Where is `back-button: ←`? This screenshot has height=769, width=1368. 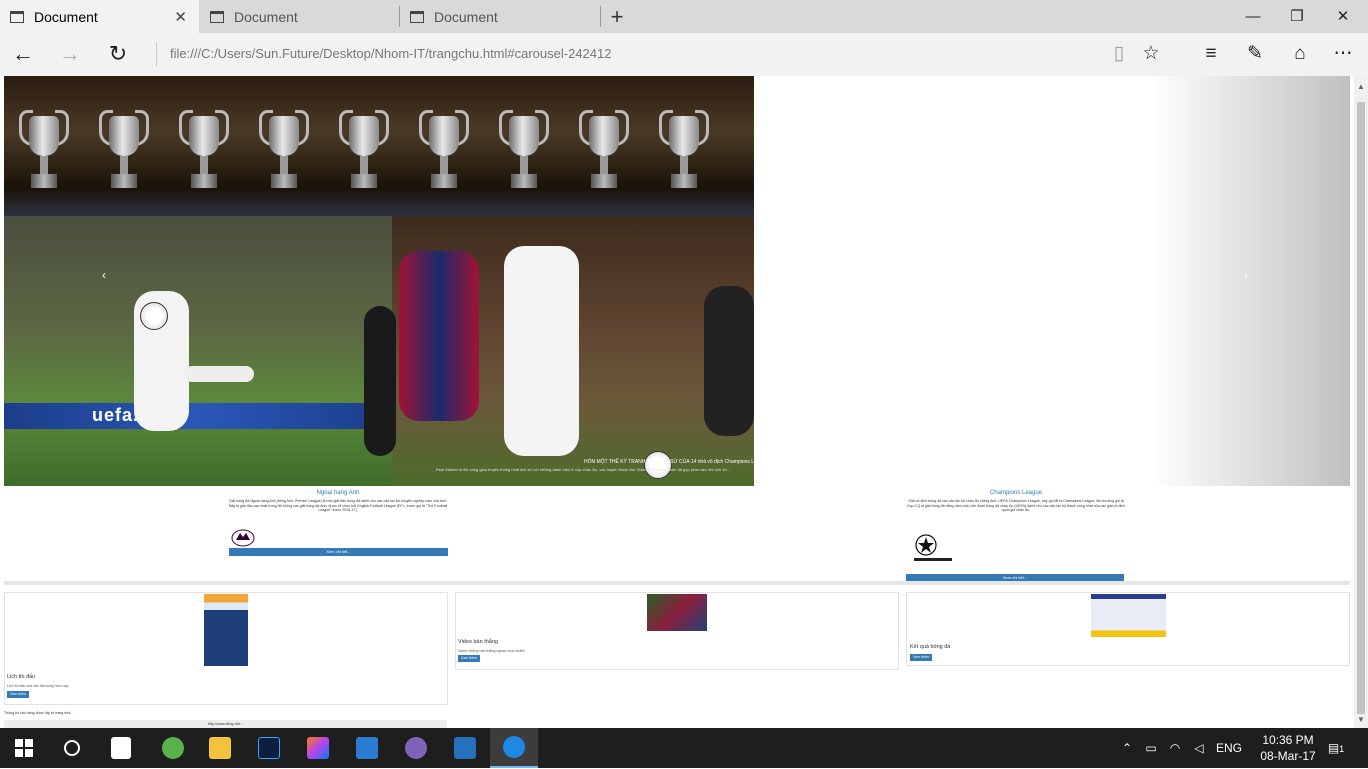 back-button: ← is located at coordinates (23, 55).